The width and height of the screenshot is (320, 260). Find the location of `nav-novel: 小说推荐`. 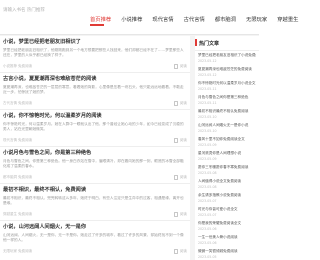

nav-novel: 小说推荐 is located at coordinates (131, 19).